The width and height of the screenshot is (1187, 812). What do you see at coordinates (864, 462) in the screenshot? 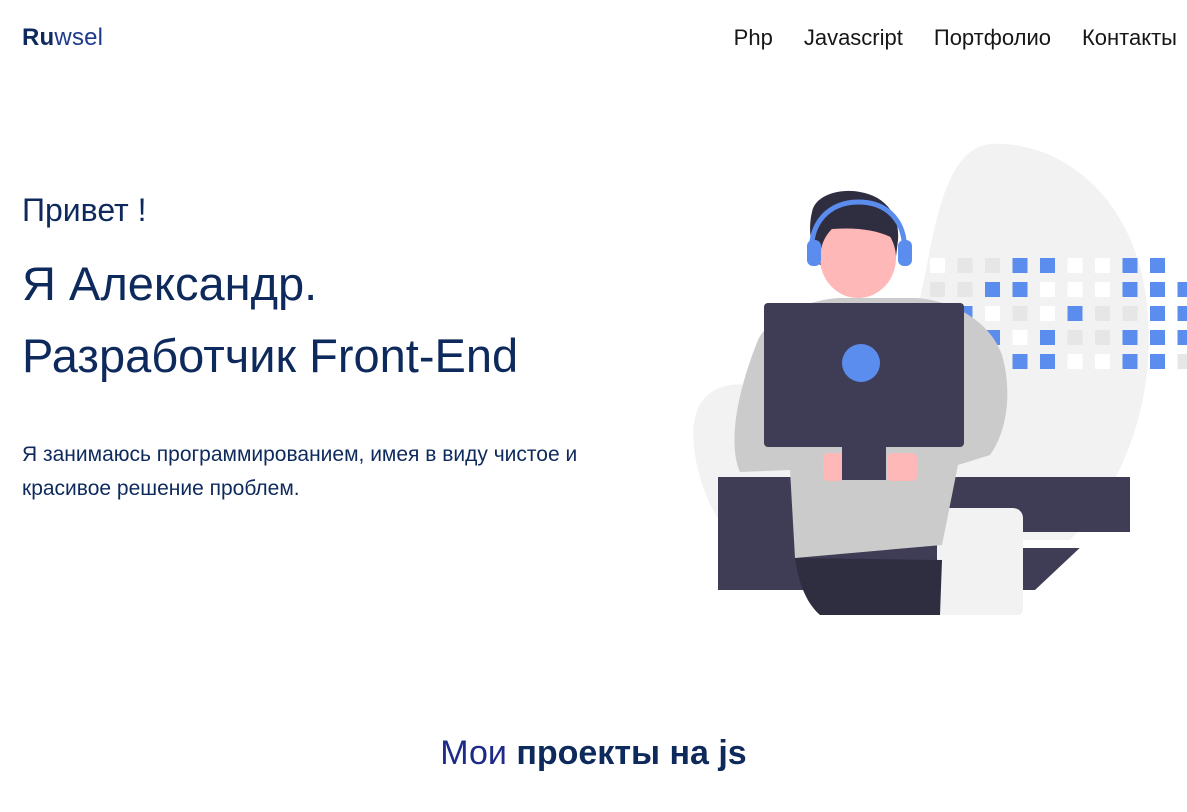
I see `monitor-stand` at bounding box center [864, 462].